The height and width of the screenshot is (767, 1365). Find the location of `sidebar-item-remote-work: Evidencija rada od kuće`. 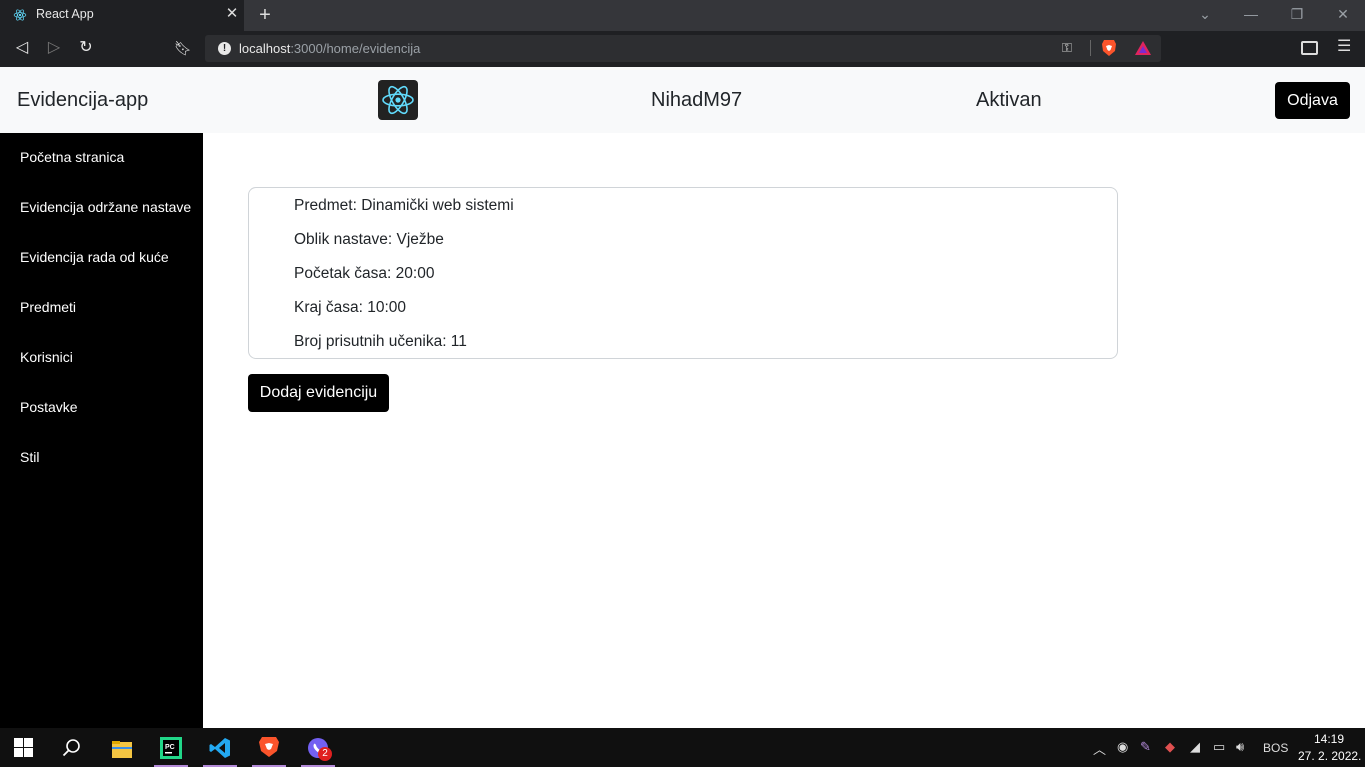

sidebar-item-remote-work: Evidencija rada od kuće is located at coordinates (94, 257).